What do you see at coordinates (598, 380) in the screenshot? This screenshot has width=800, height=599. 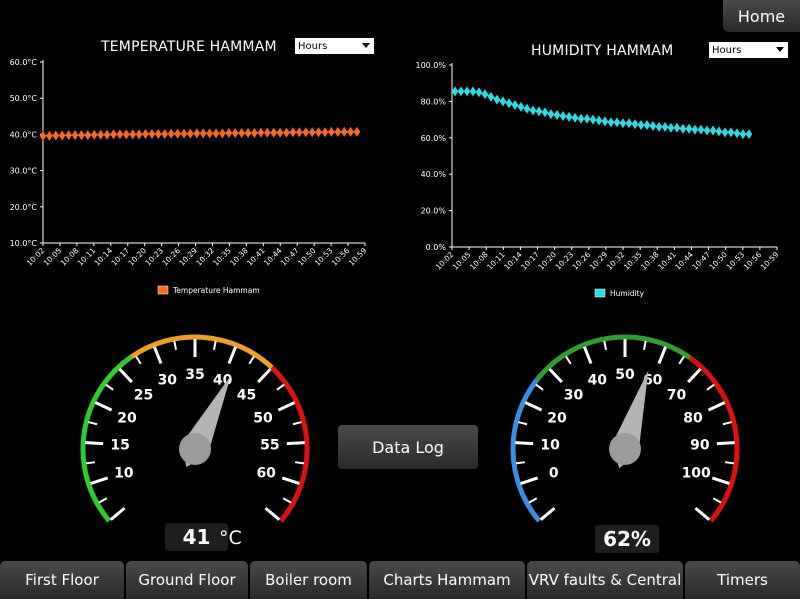 I see `gauge-label: 40` at bounding box center [598, 380].